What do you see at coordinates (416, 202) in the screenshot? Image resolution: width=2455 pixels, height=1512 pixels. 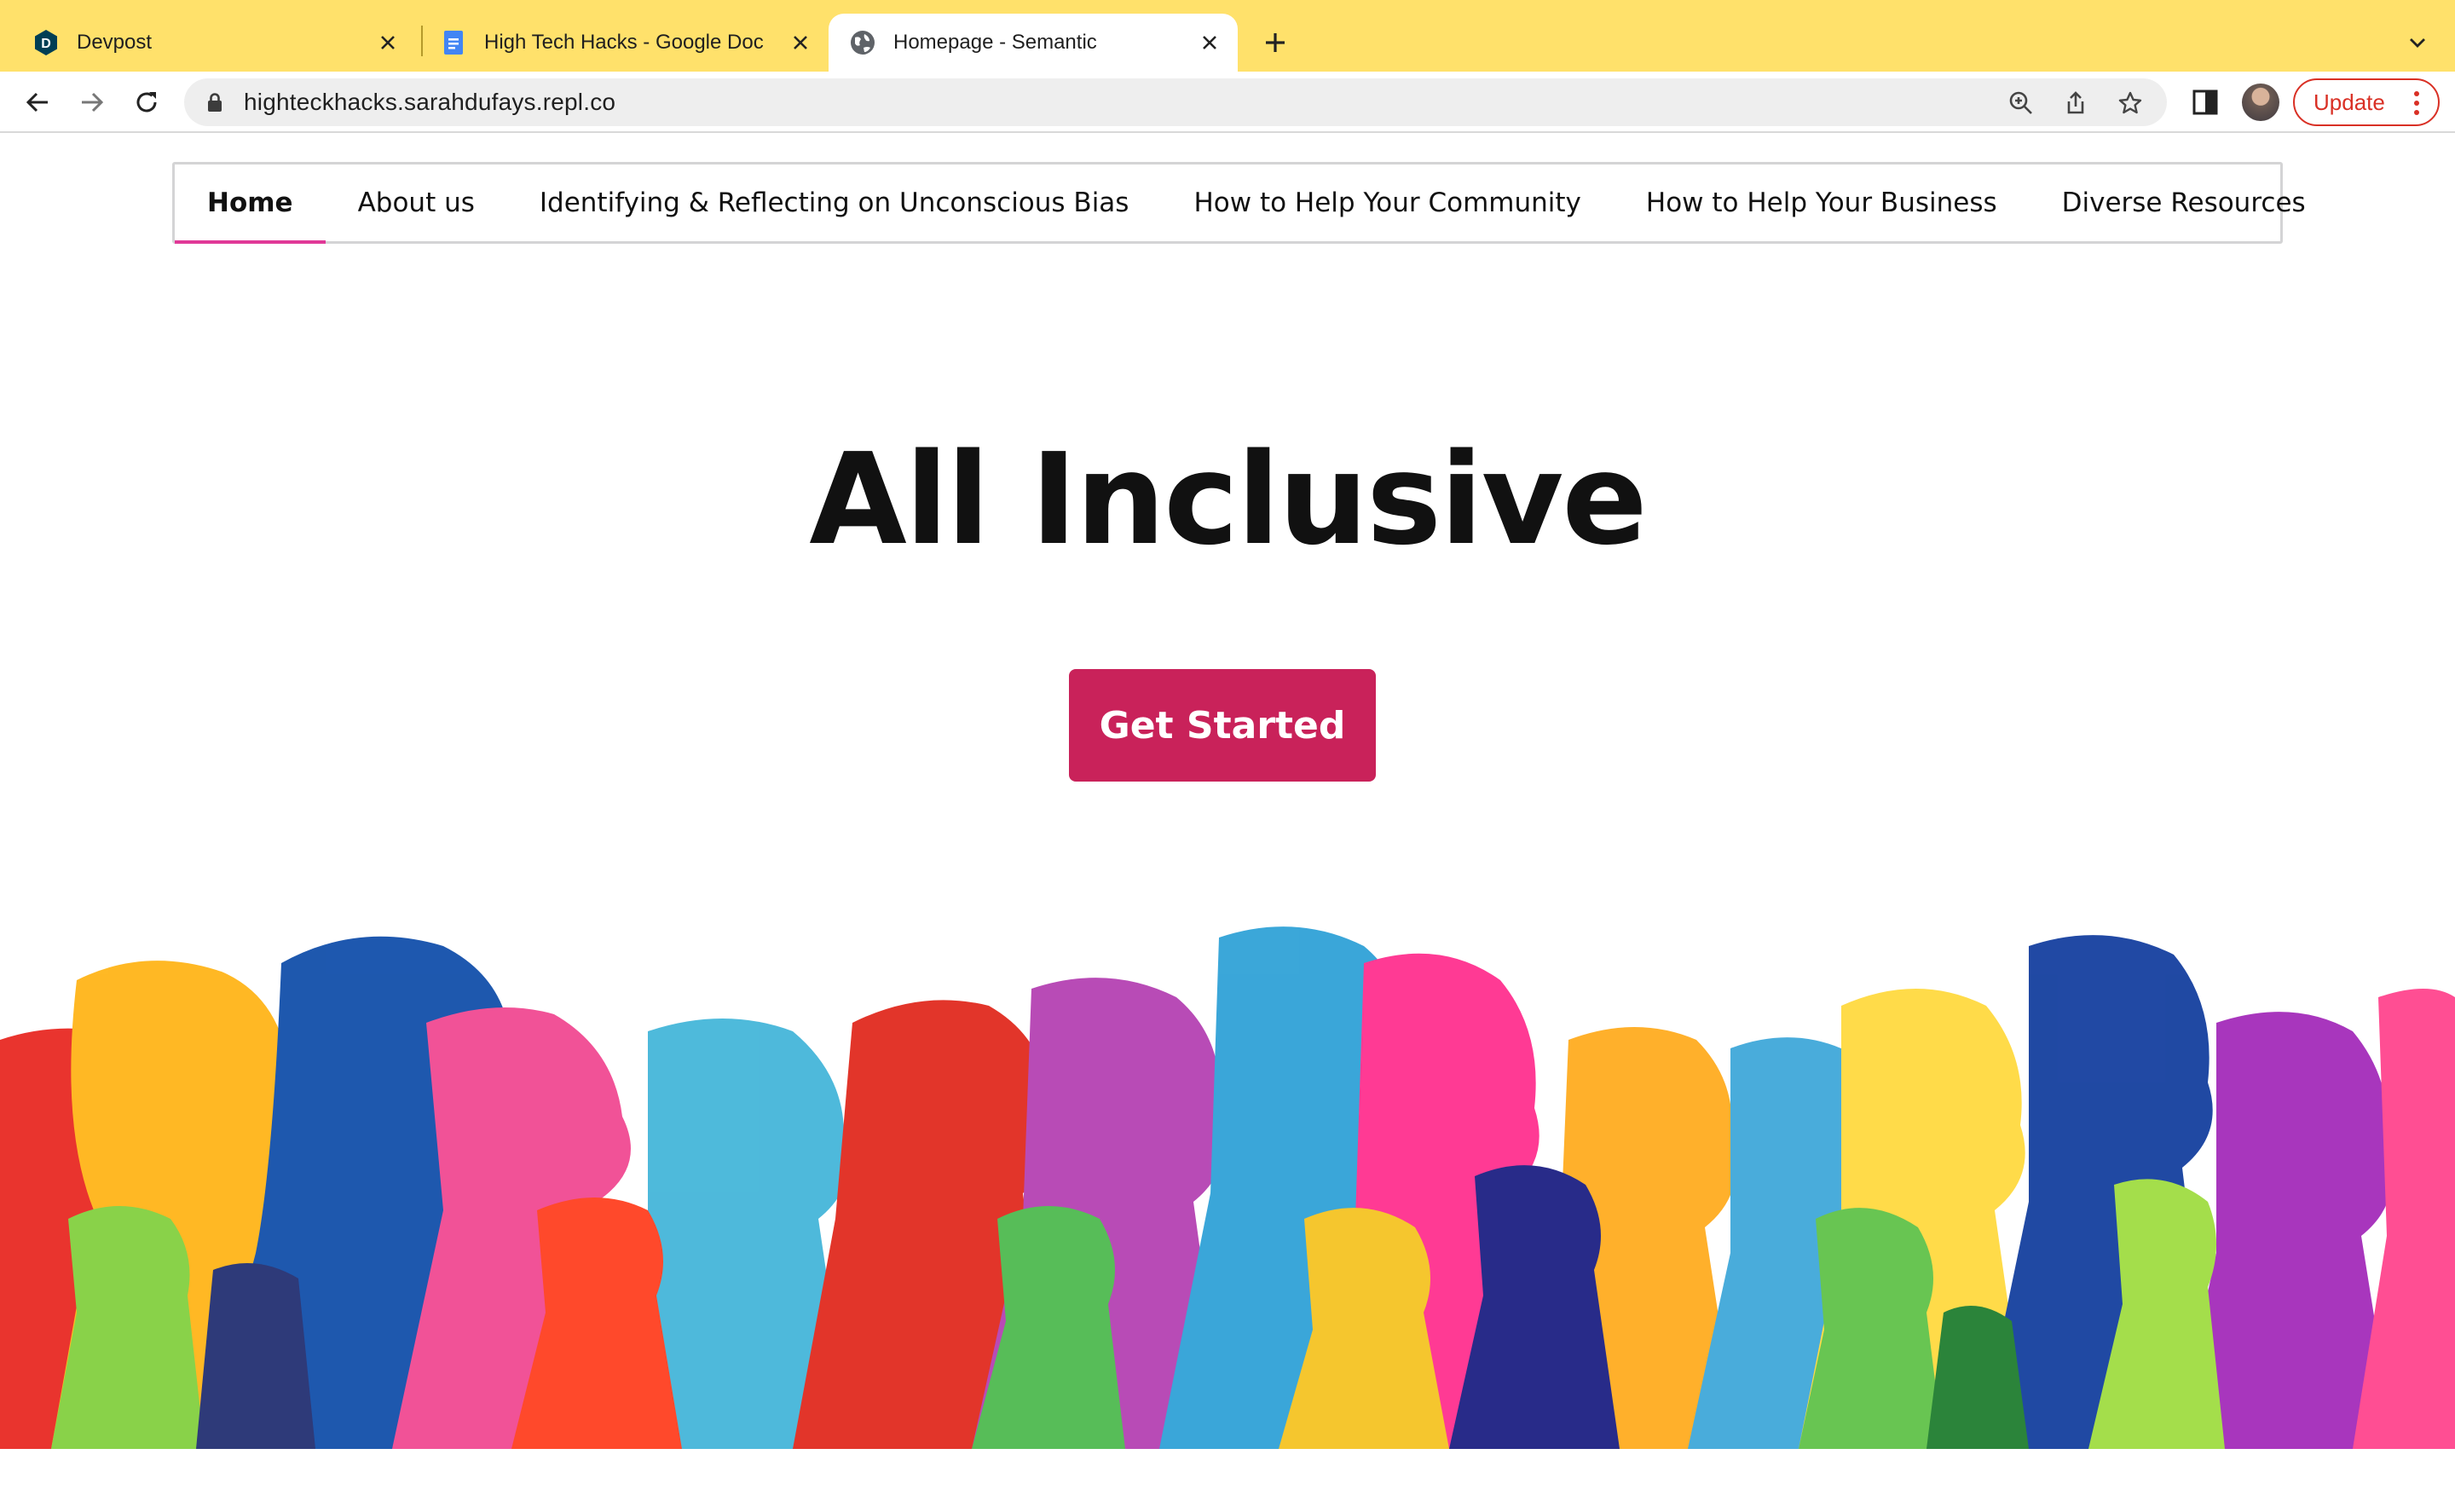 I see `menu-item-about-us: About us` at bounding box center [416, 202].